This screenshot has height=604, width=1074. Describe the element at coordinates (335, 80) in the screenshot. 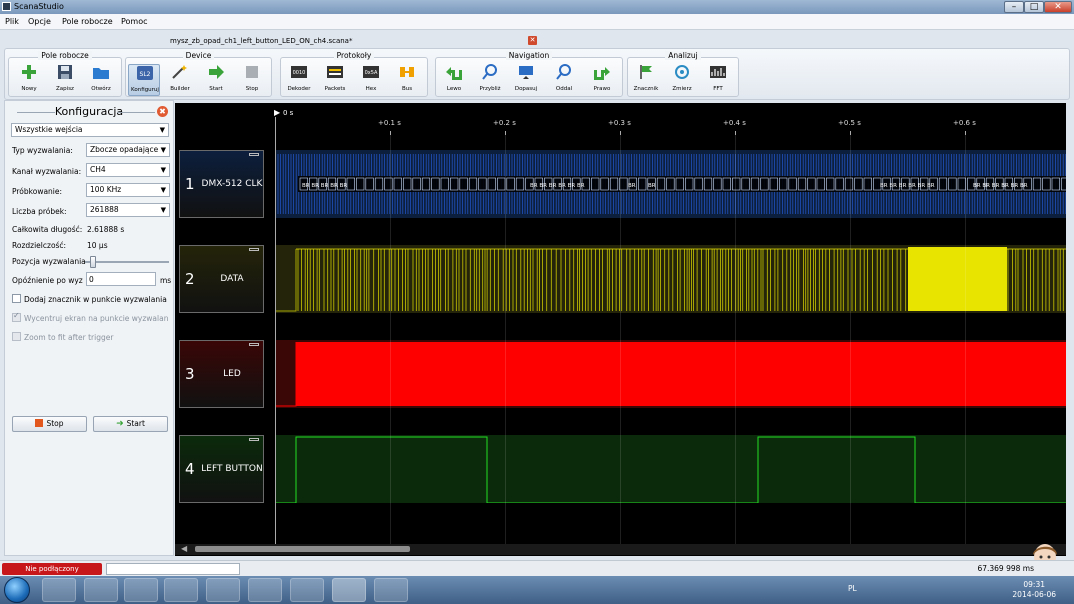

I see `packets-button: Packets` at that location.